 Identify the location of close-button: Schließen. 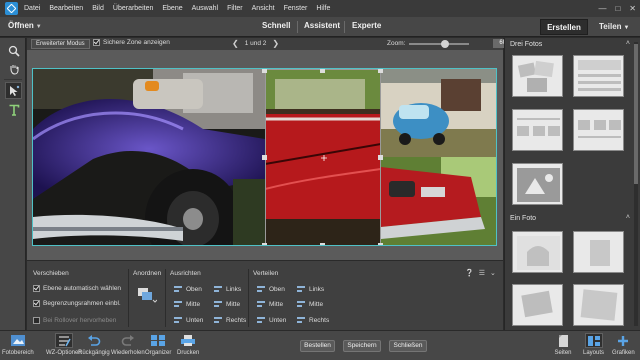
(408, 346).